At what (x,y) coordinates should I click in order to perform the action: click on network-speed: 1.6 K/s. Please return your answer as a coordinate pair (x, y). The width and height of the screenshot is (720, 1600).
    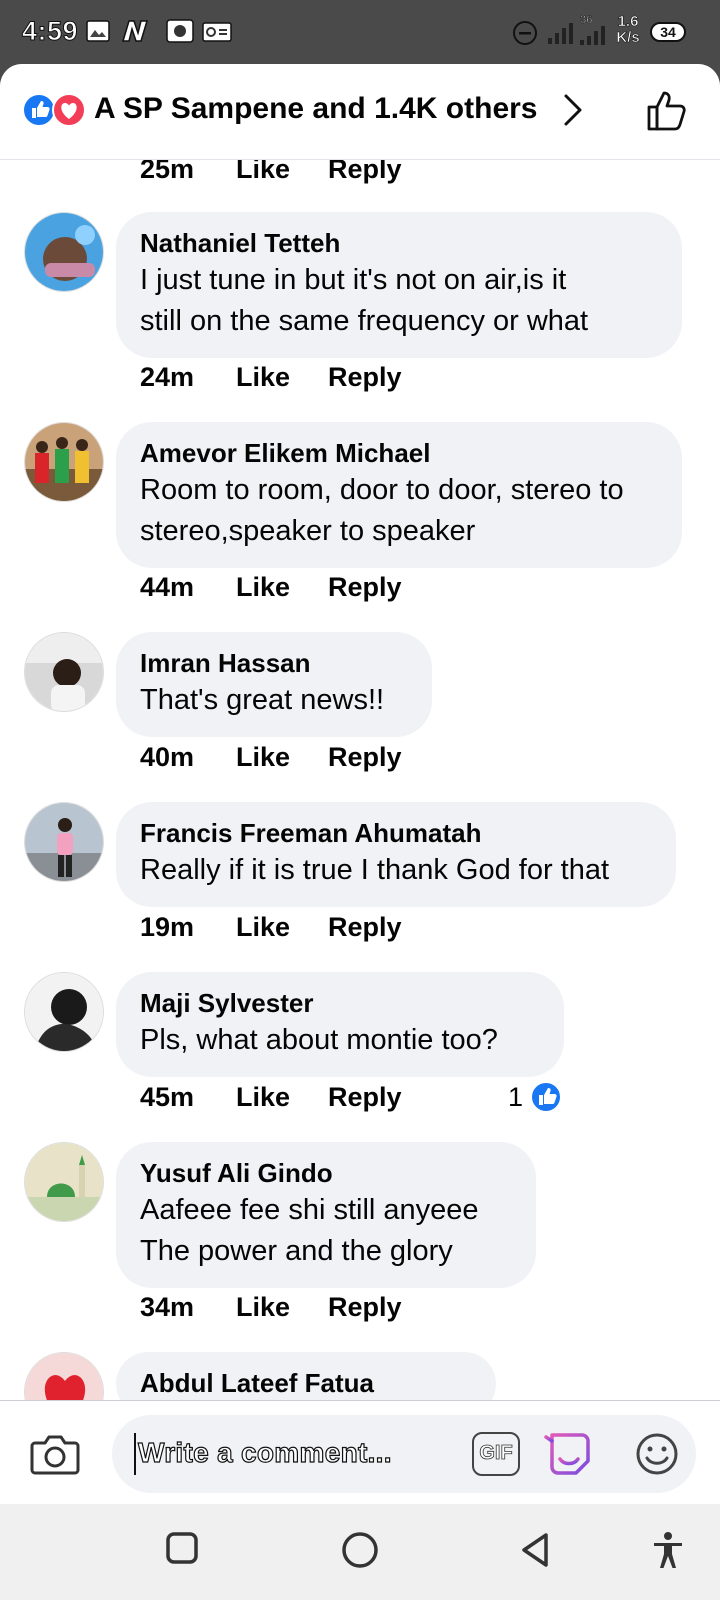
    Looking at the image, I should click on (628, 29).